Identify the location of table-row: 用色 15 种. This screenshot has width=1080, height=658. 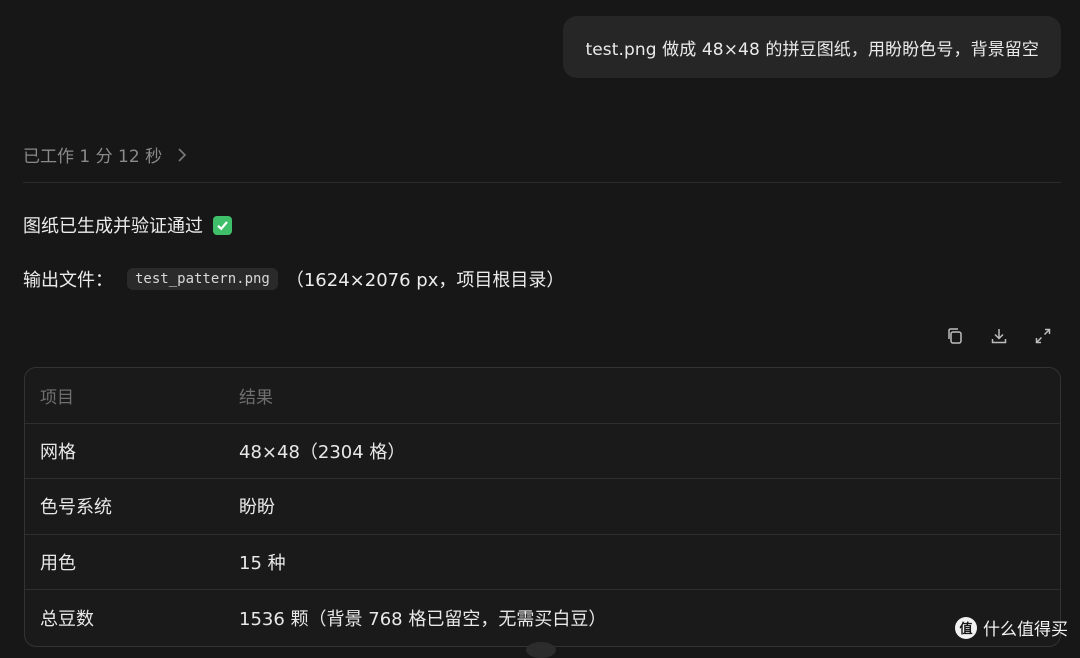
(542, 563).